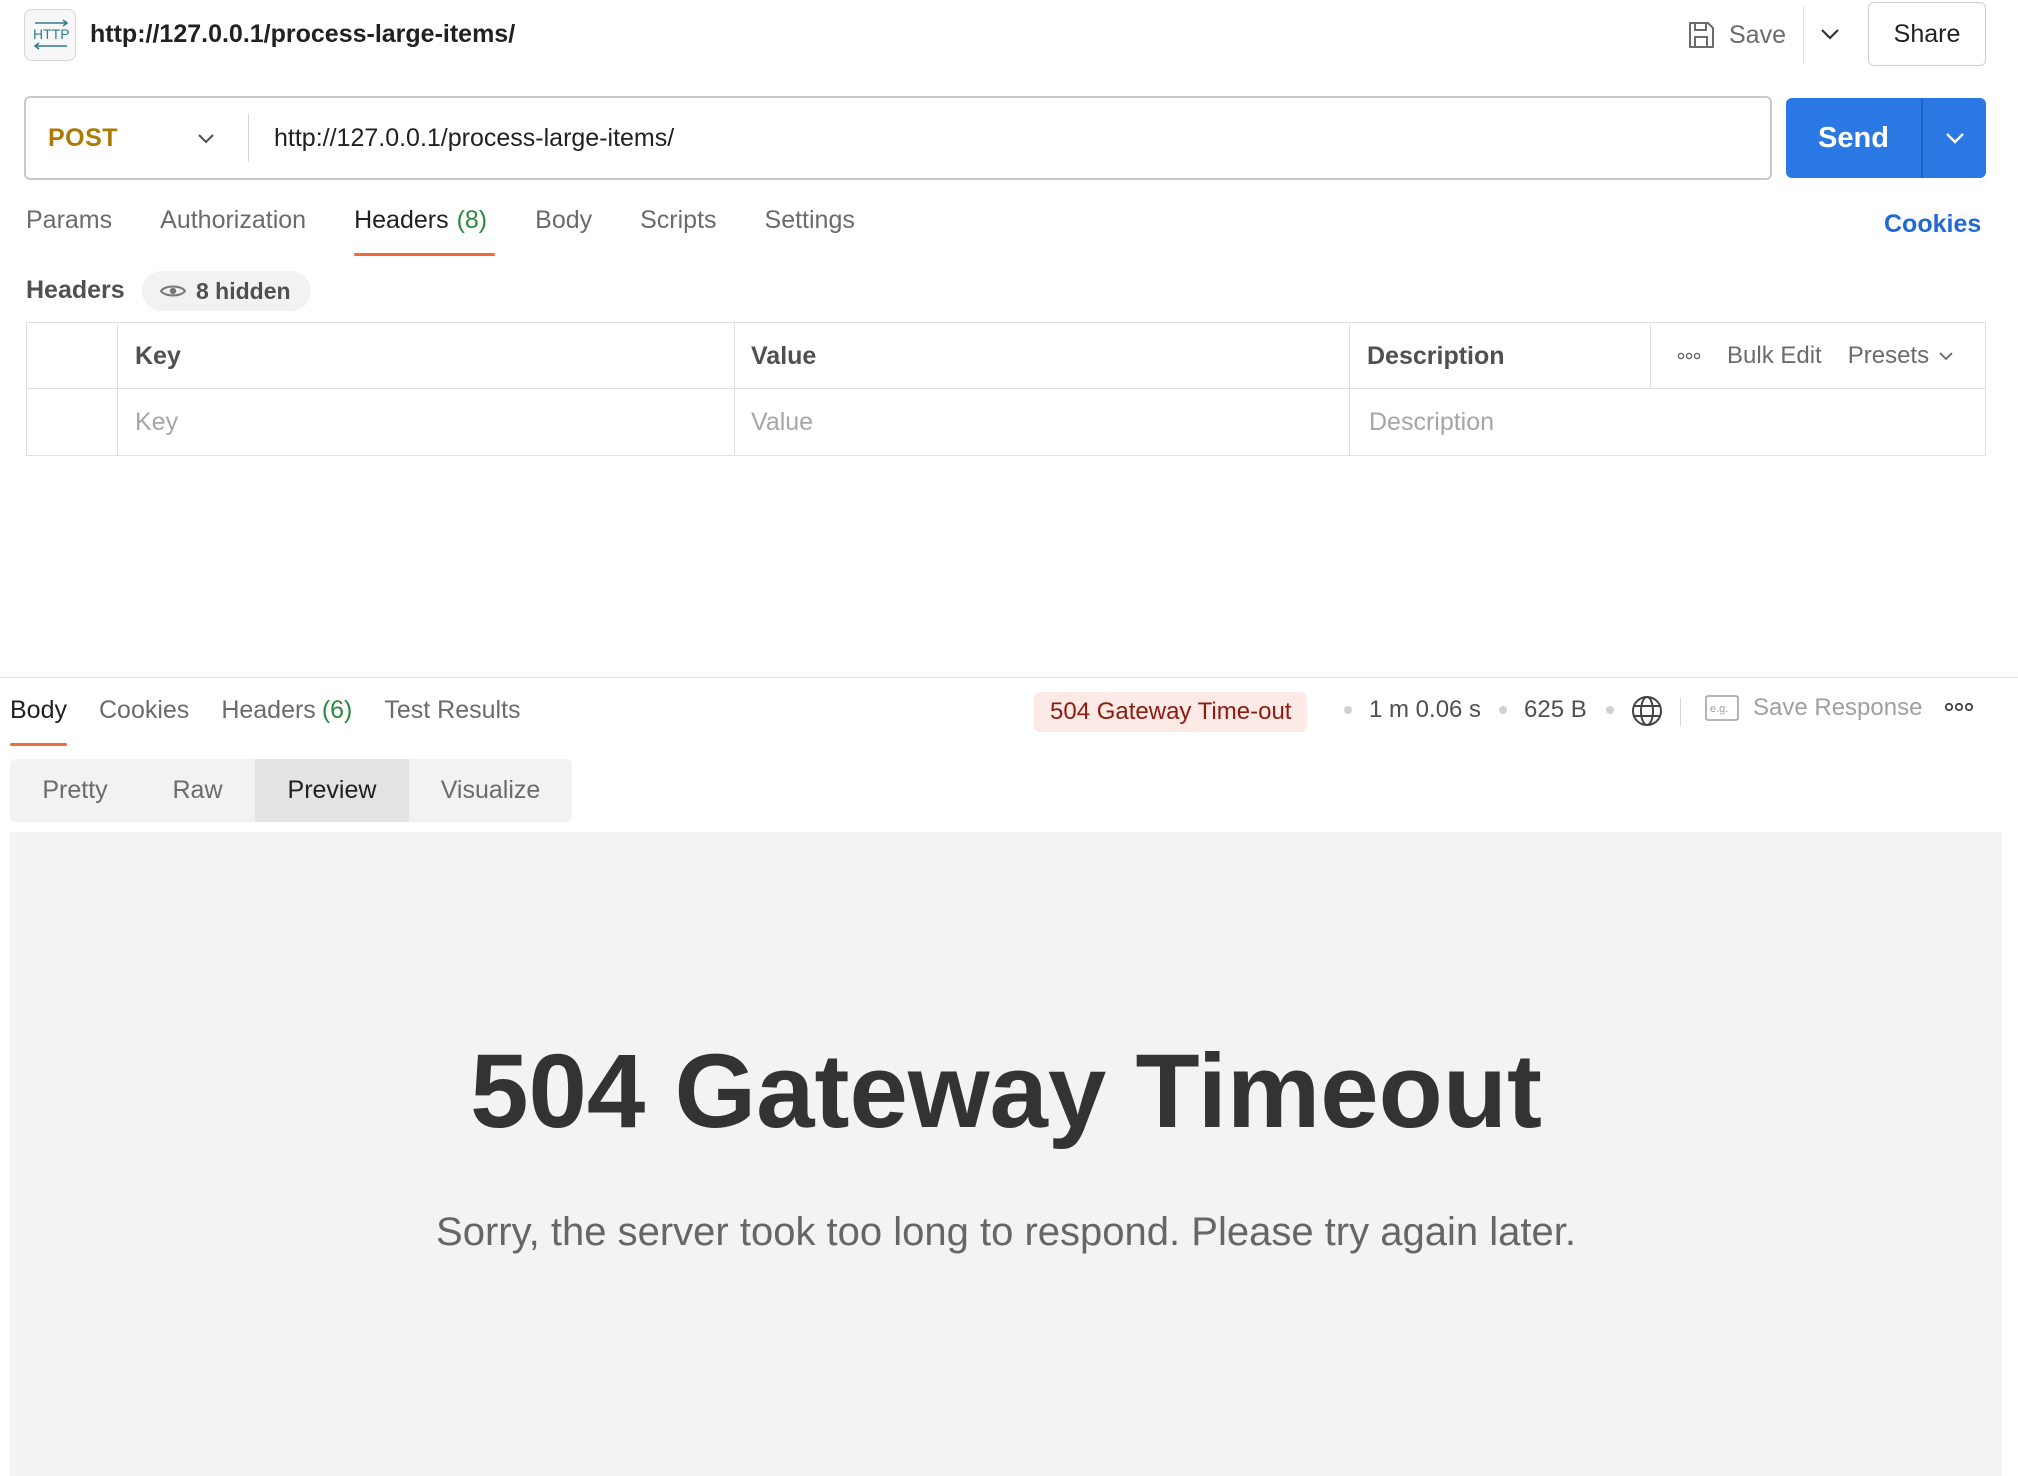 This screenshot has width=2018, height=1476. I want to click on save-label: Save, so click(1757, 34).